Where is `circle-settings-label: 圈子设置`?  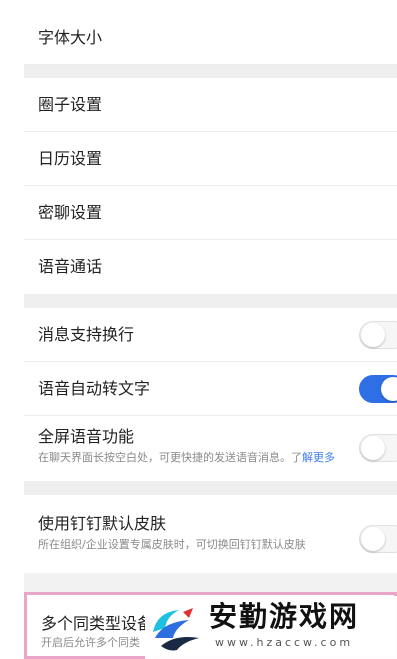 circle-settings-label: 圈子设置 is located at coordinates (70, 104).